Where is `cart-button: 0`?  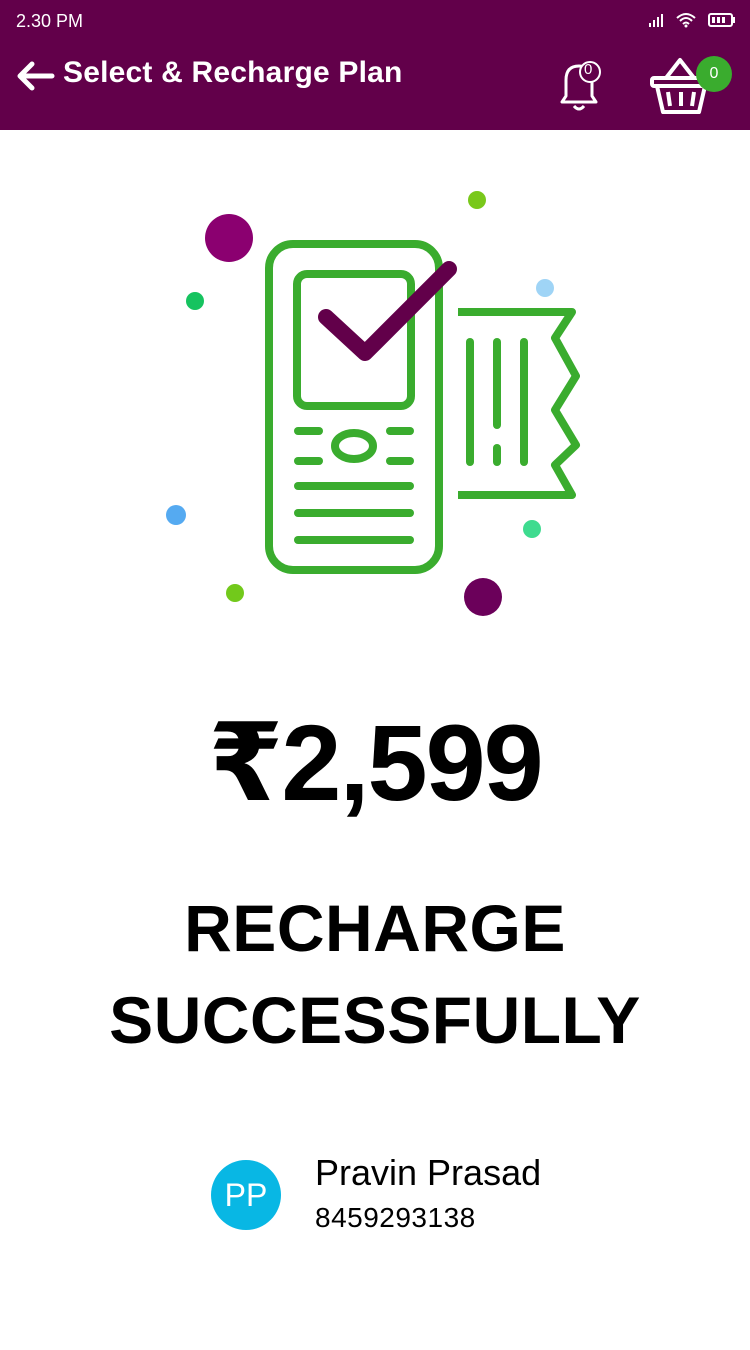 cart-button: 0 is located at coordinates (693, 87).